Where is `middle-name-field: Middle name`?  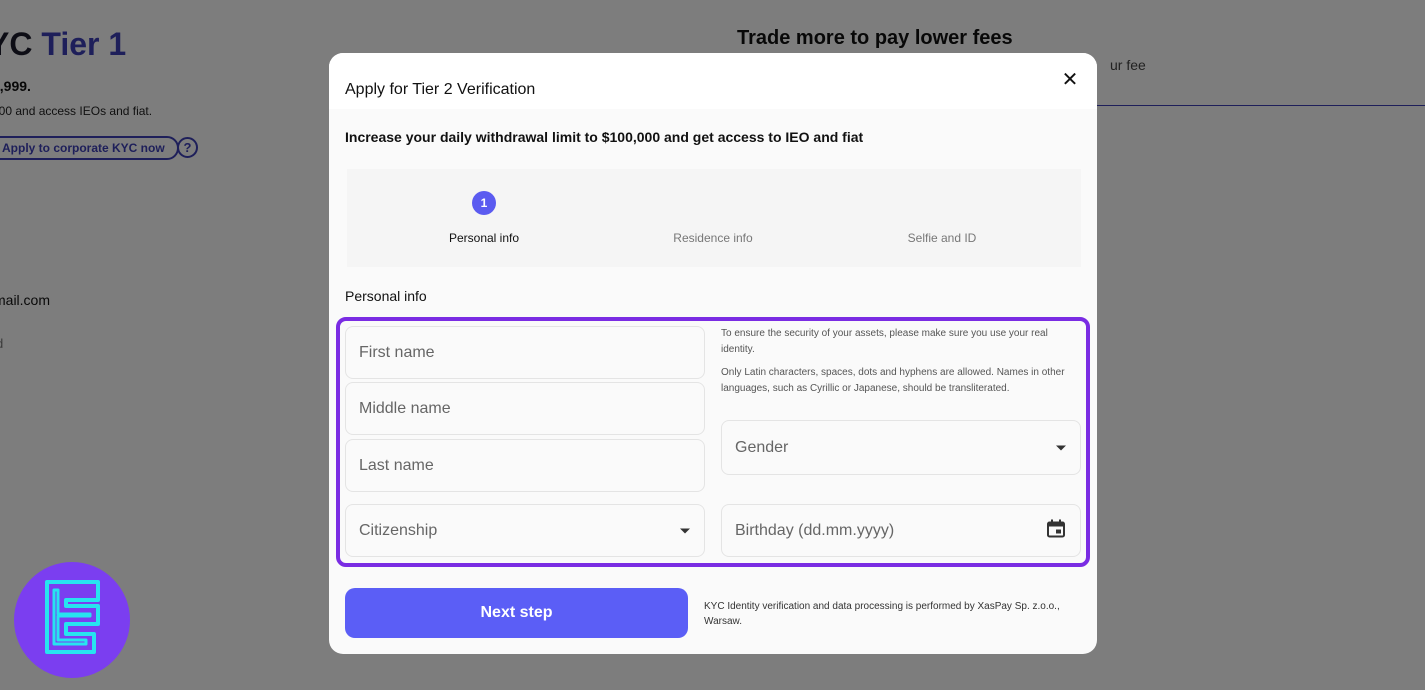 middle-name-field: Middle name is located at coordinates (525, 408).